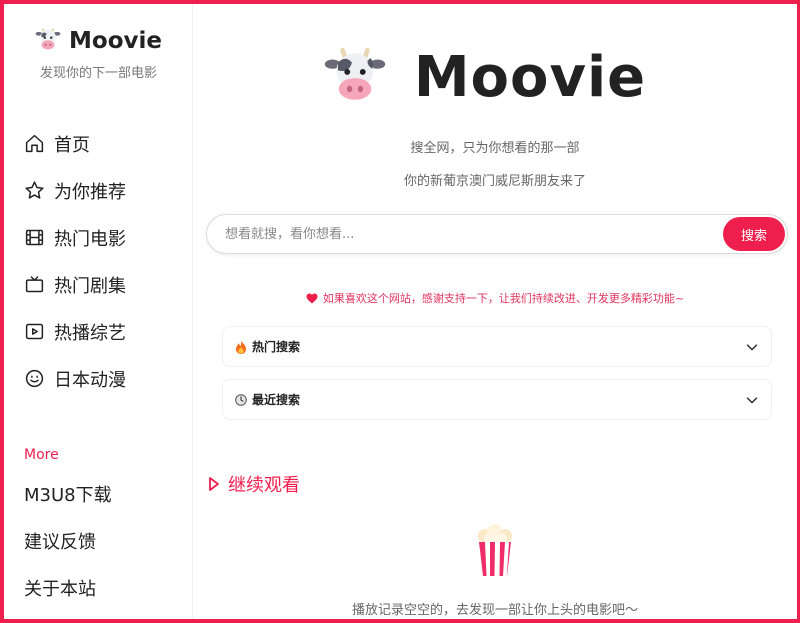 Image resolution: width=800 pixels, height=623 pixels. I want to click on nav-item-variety: 热播综艺, so click(75, 331).